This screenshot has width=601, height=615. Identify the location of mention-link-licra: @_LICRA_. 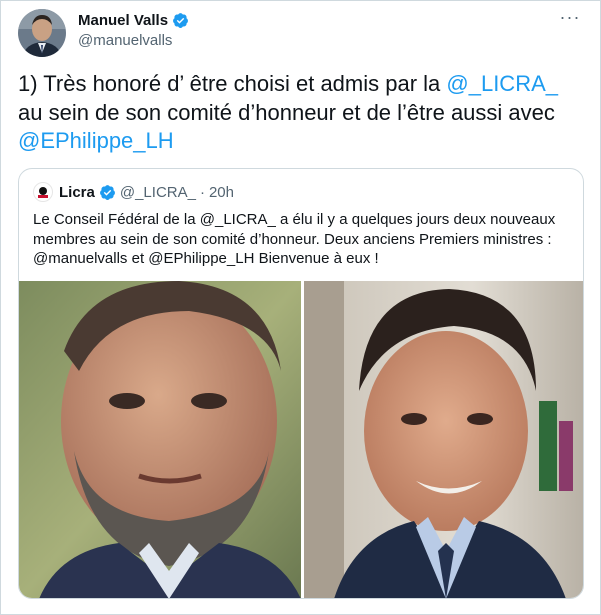
(502, 83).